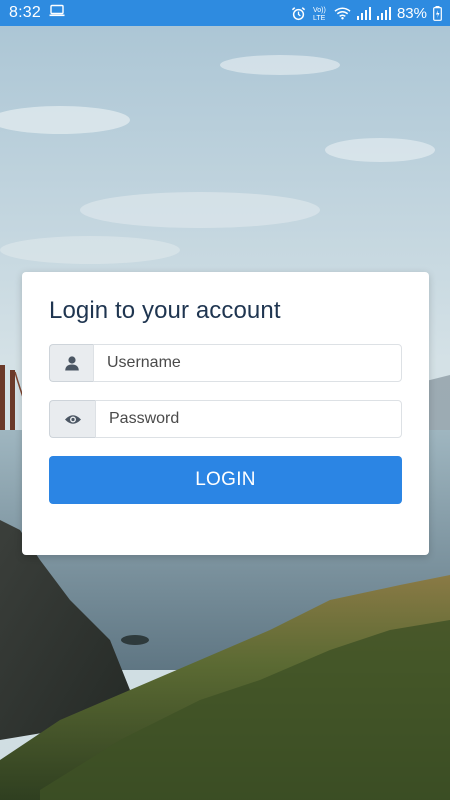  I want to click on battery-percent: 83%, so click(411, 13).